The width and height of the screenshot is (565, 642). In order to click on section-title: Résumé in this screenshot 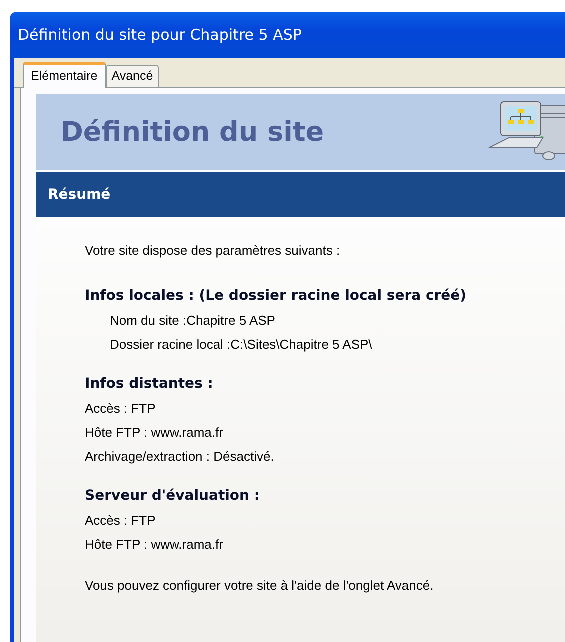, I will do `click(79, 194)`.